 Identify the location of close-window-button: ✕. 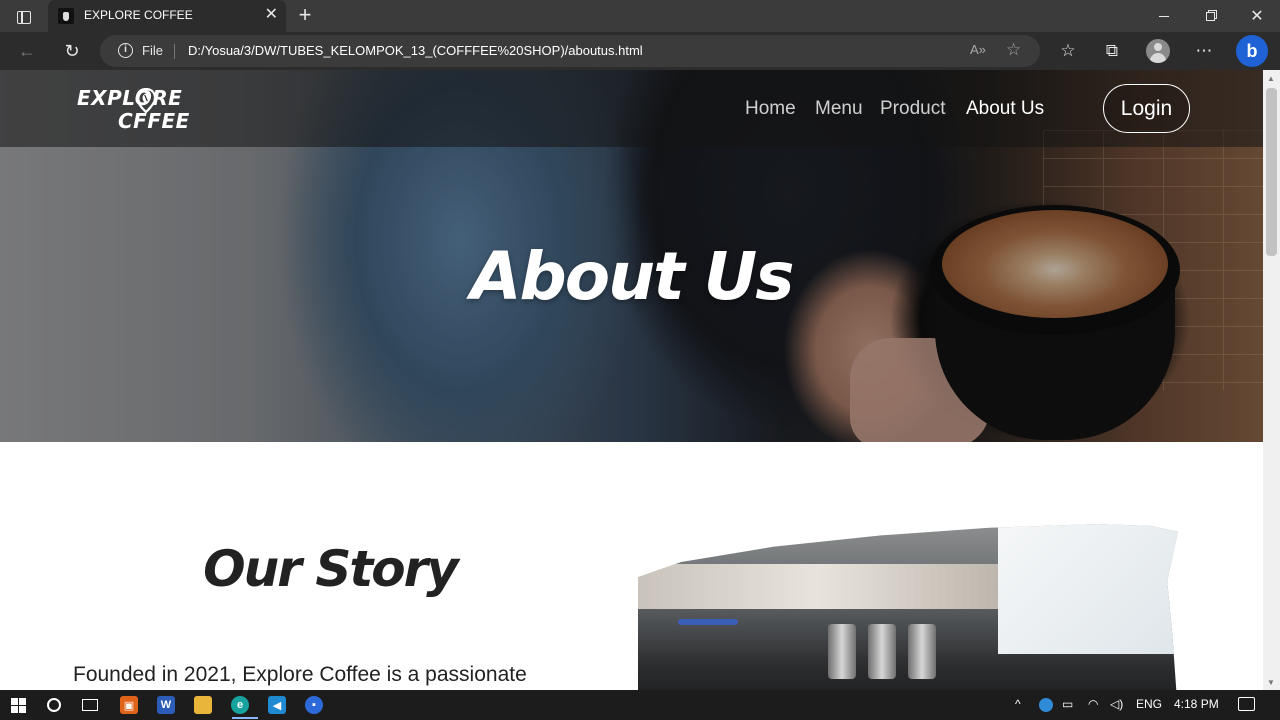
(1257, 16).